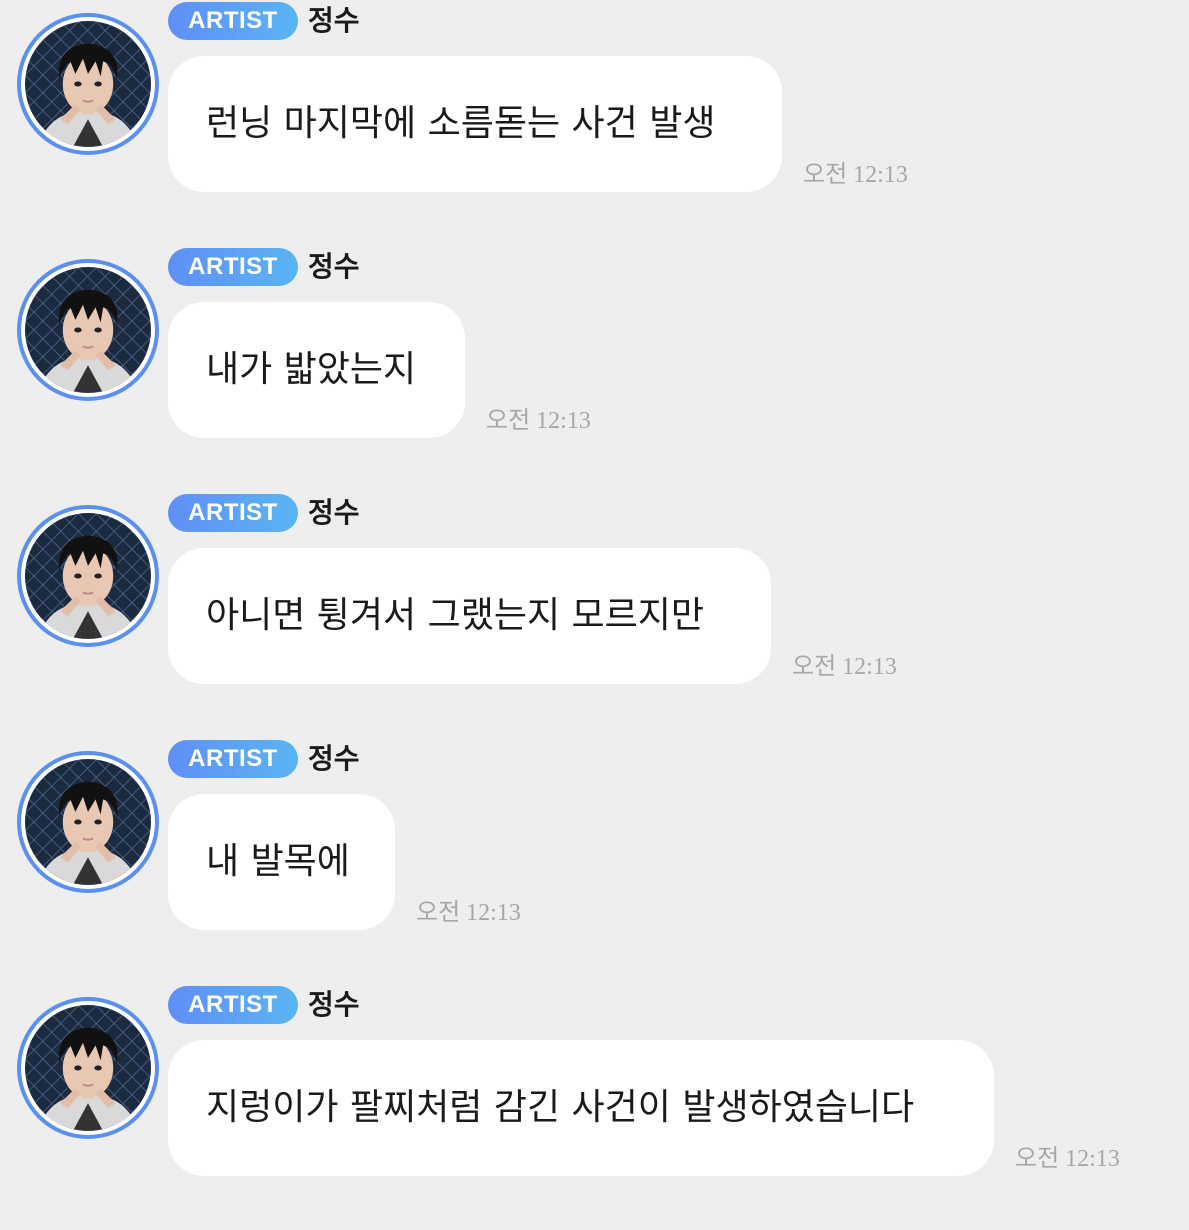 This screenshot has height=1230, width=1189. Describe the element at coordinates (475, 124) in the screenshot. I see `message-bubble: 런닝 마지막에 소름돋는 사건 발생` at that location.